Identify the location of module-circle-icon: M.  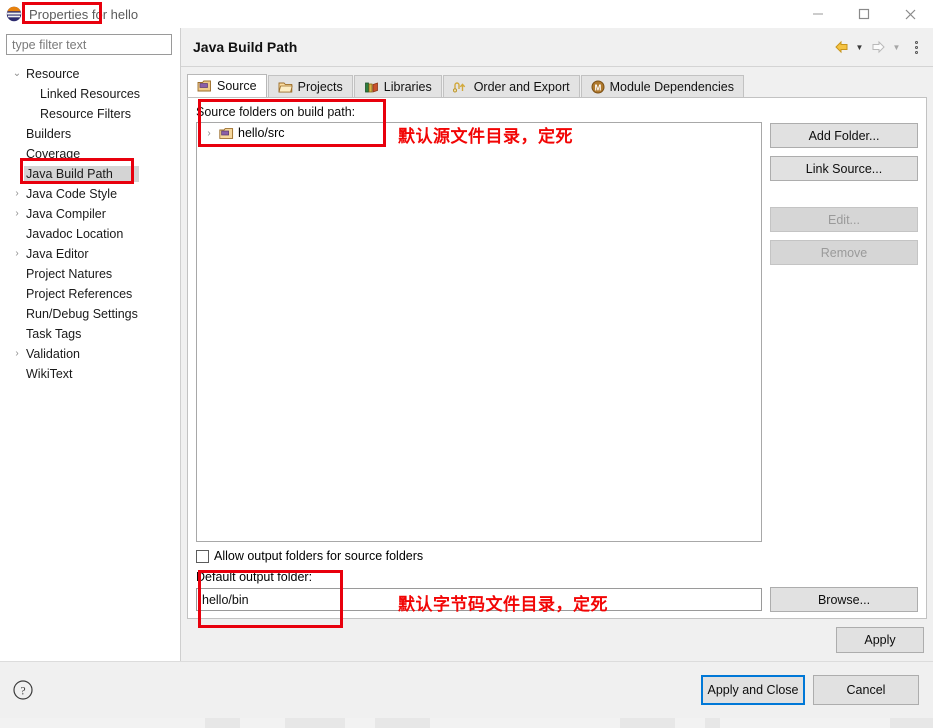
(598, 87).